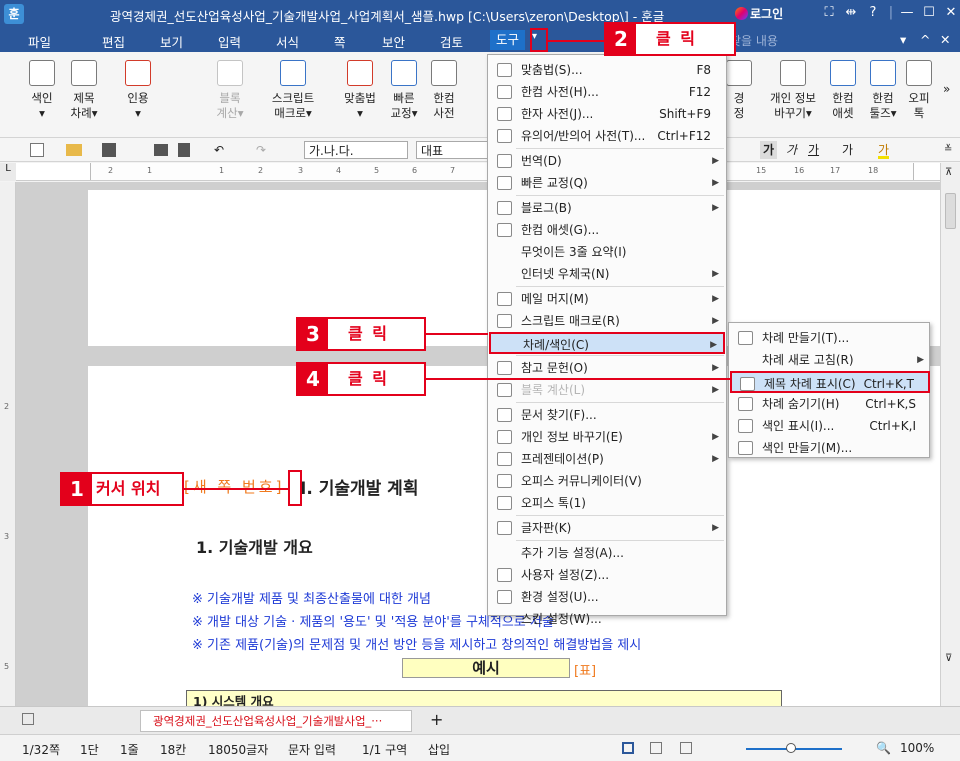  I want to click on spellcheck-button: 맞춤법 ▾, so click(360, 90).